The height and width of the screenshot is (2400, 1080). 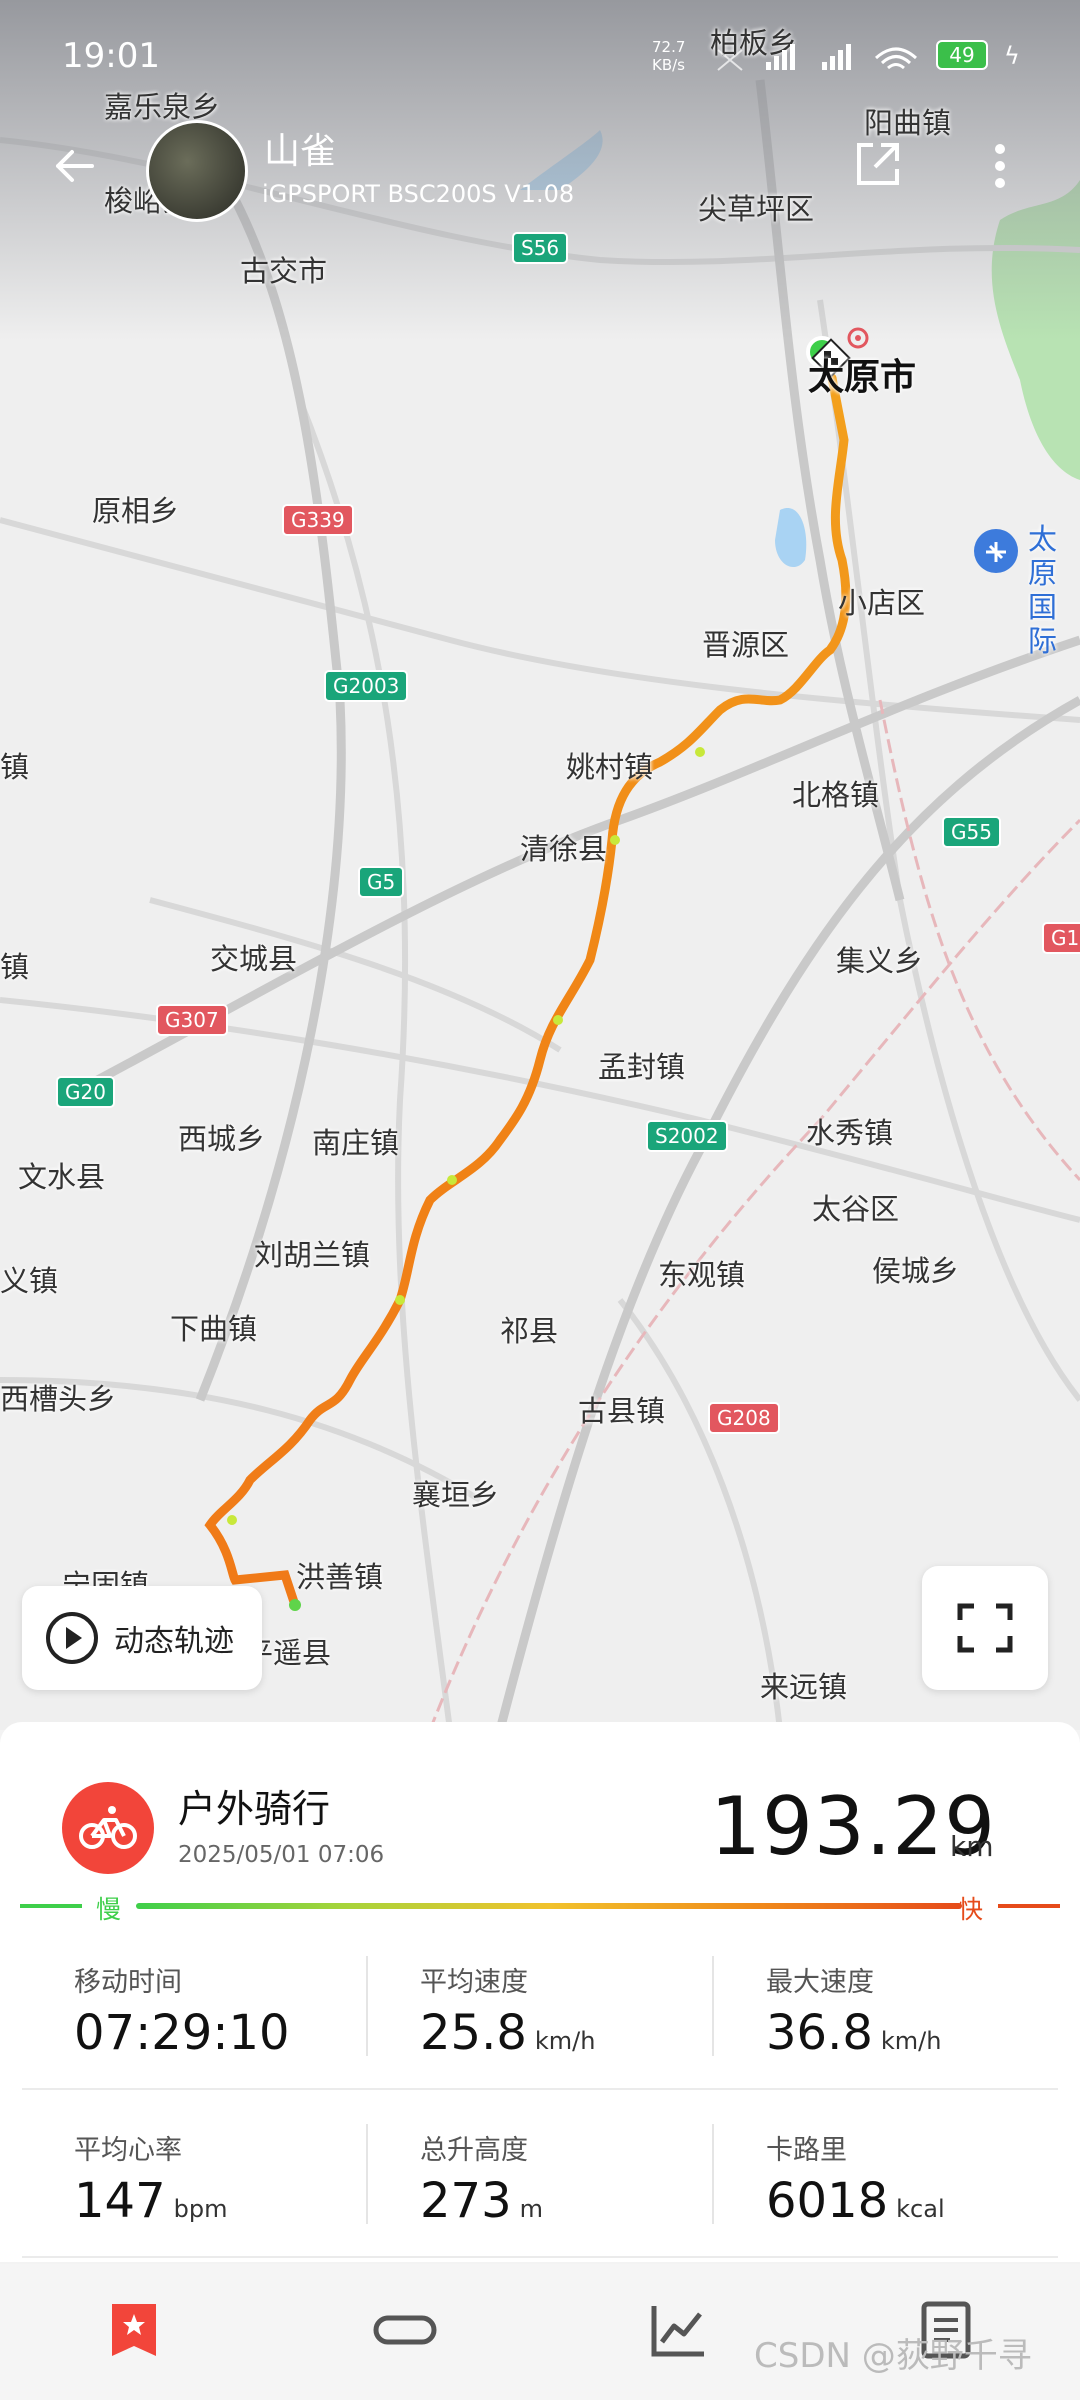 I want to click on nav-chart, so click(x=678, y=2330).